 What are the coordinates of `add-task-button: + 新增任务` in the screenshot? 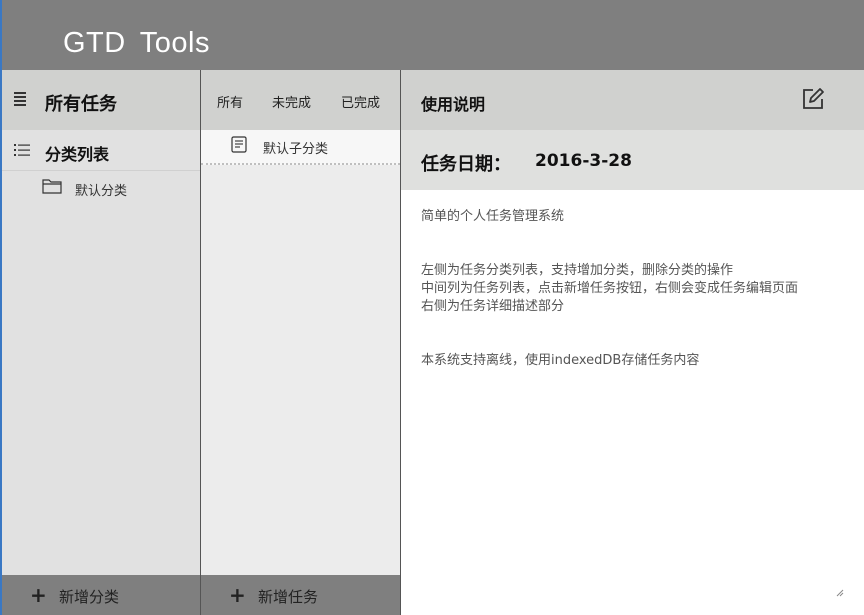 It's located at (300, 595).